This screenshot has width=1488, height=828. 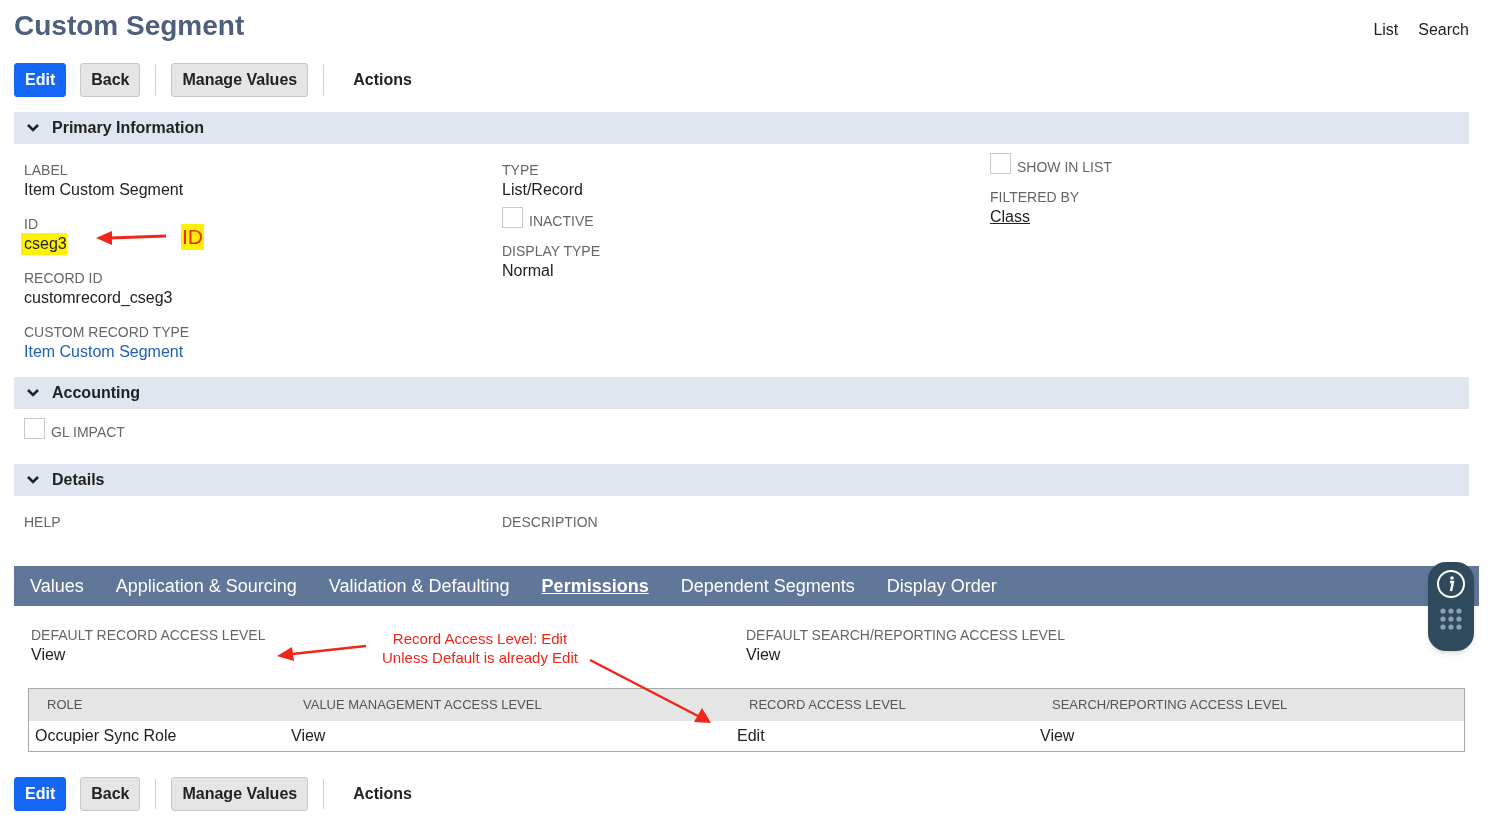 I want to click on subtab: Dependent Segments, so click(x=767, y=586).